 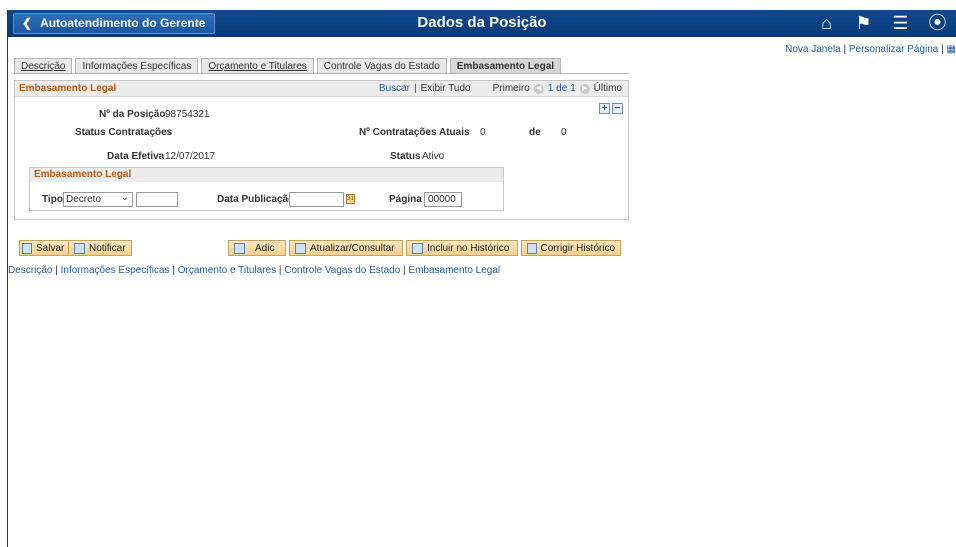 What do you see at coordinates (350, 199) in the screenshot?
I see `calendar-icon: 31` at bounding box center [350, 199].